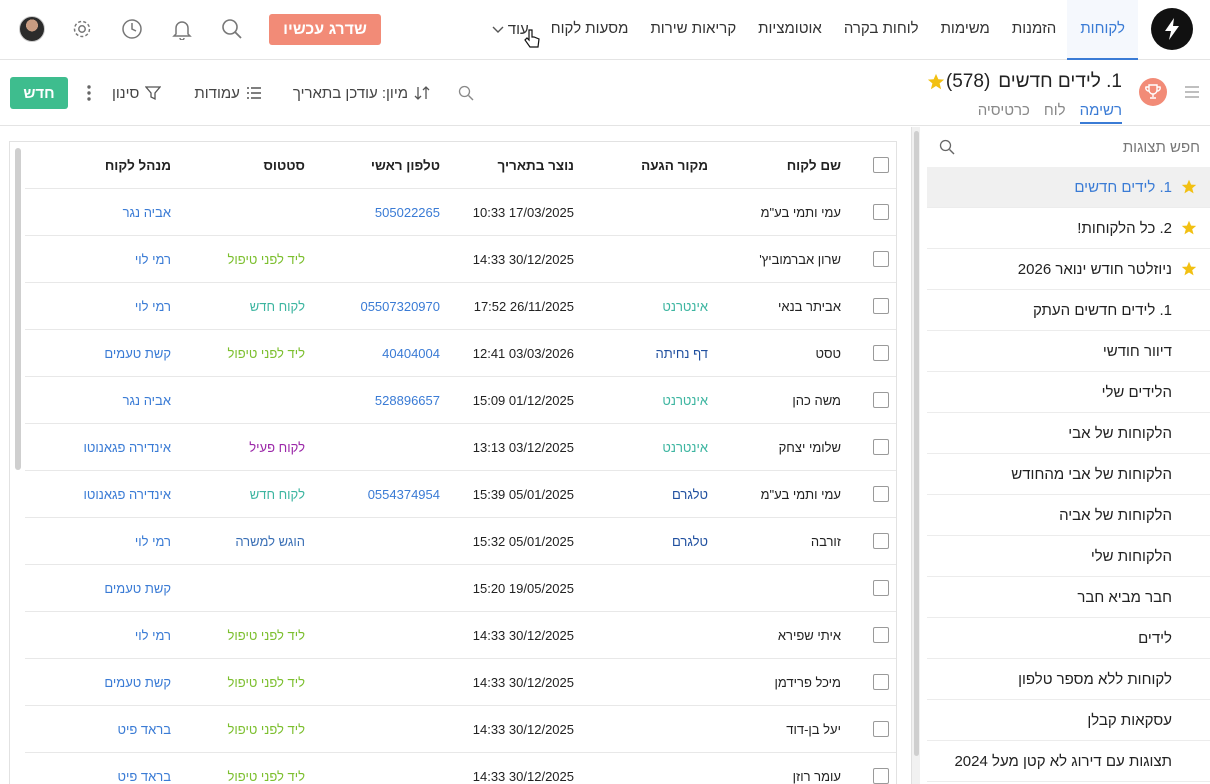  I want to click on sidebar-view-item: דיוור חודשי, so click(1068, 351).